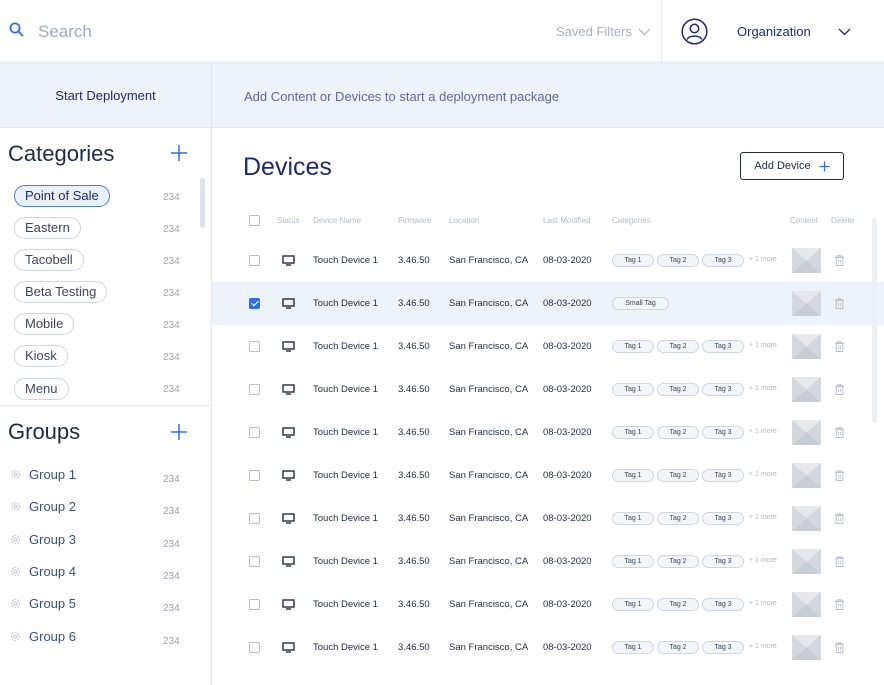  Describe the element at coordinates (43, 539) in the screenshot. I see `group-item: Group 3` at that location.